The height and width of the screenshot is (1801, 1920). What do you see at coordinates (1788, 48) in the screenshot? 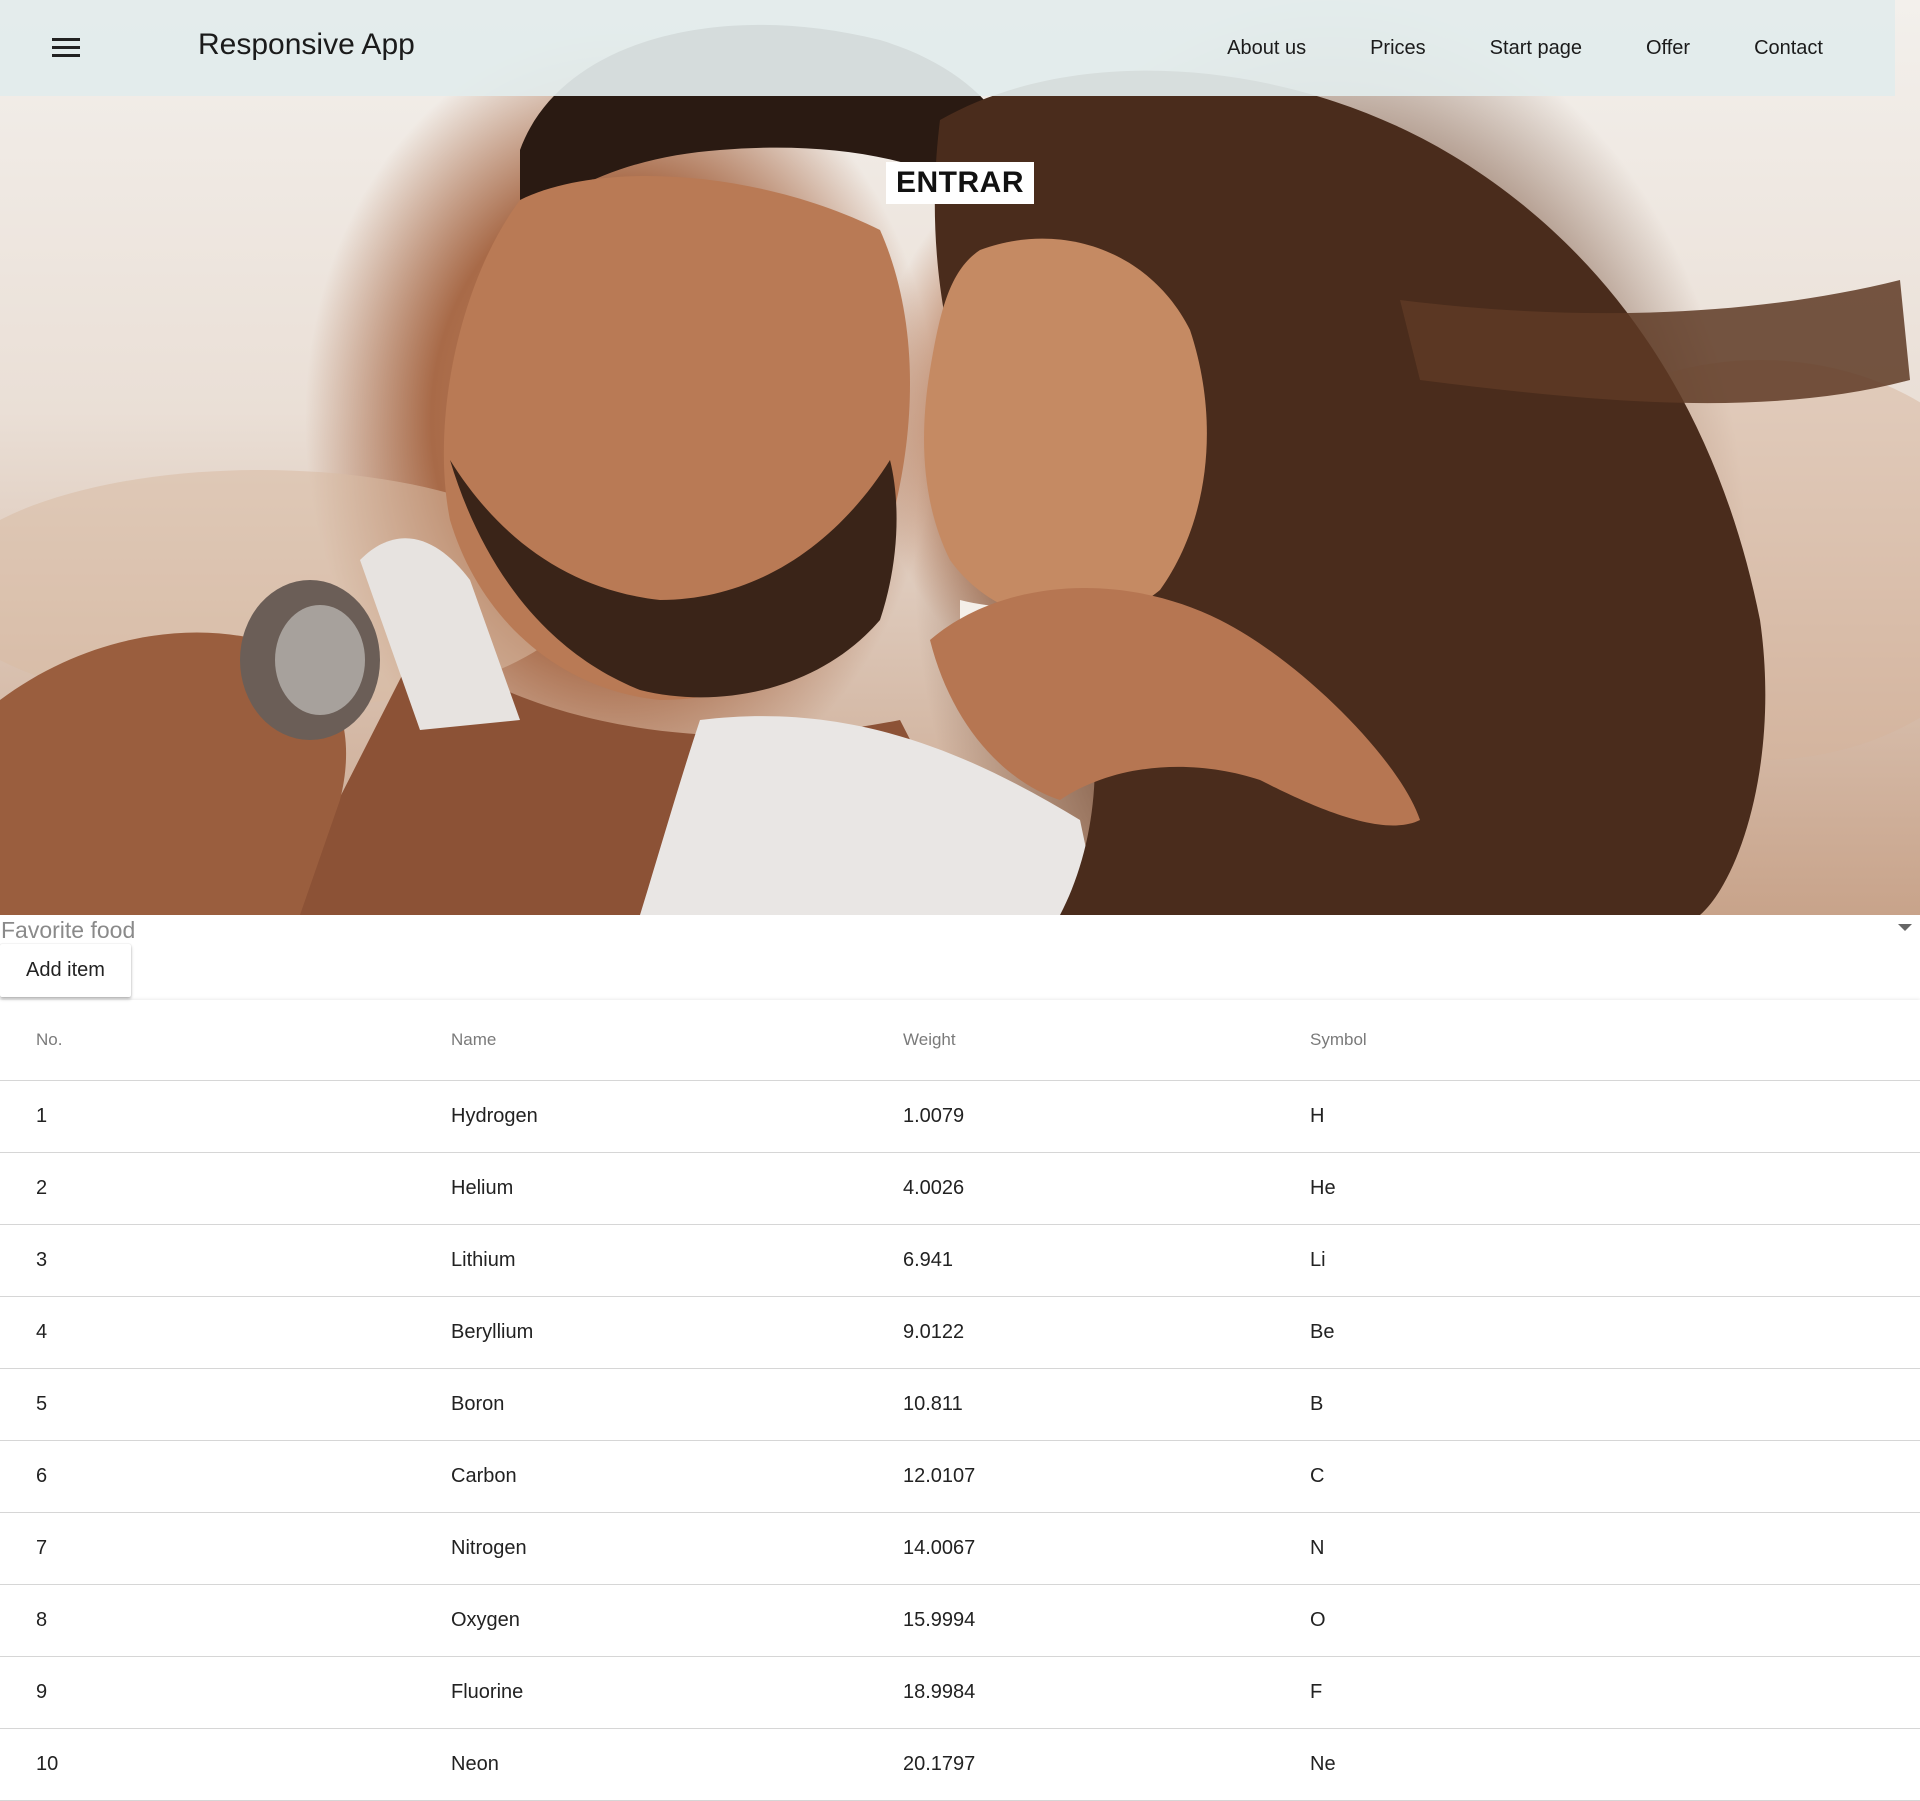
I see `nav-contact: Contact` at bounding box center [1788, 48].